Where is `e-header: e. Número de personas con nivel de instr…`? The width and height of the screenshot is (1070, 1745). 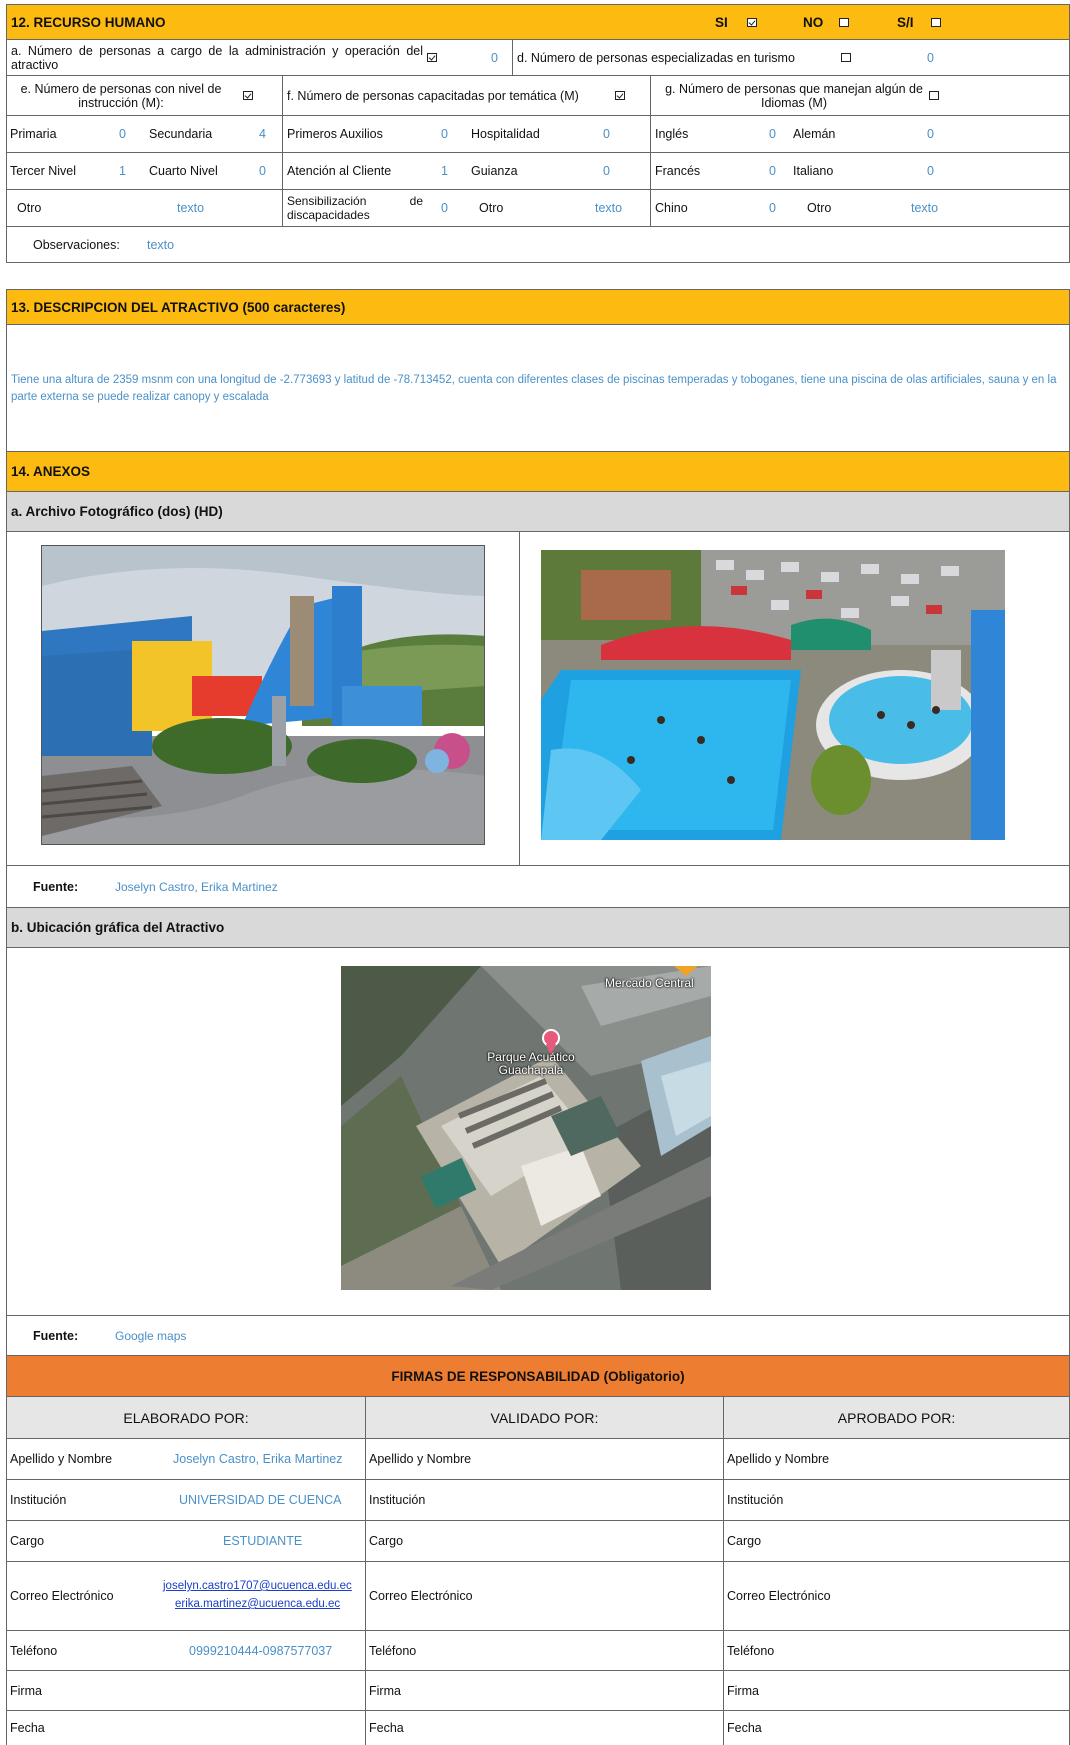 e-header: e. Número de personas con nivel de instr… is located at coordinates (145, 95).